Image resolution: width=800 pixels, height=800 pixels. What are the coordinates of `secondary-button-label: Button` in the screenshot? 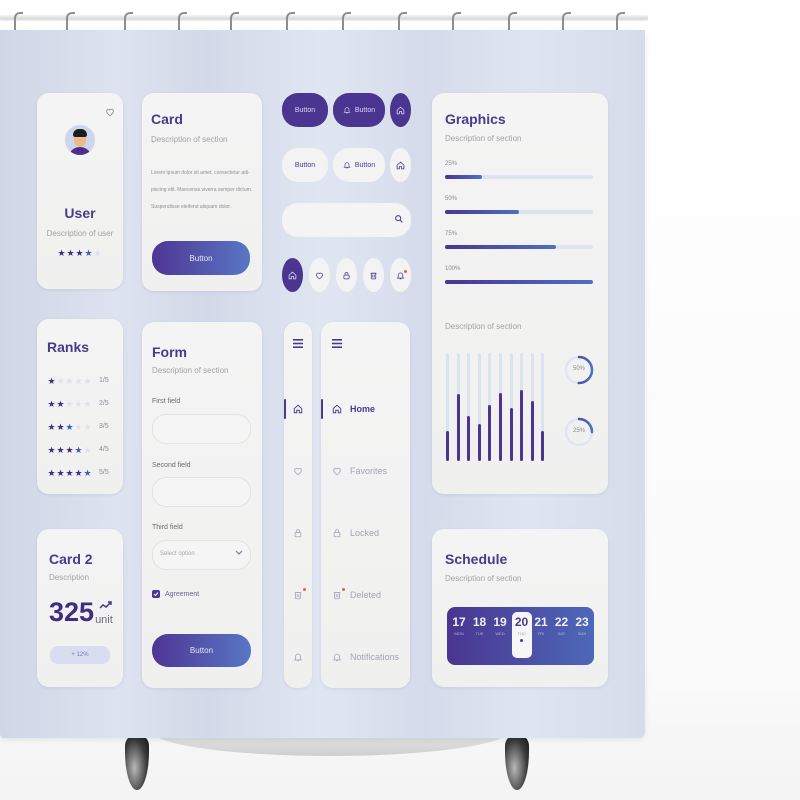 It's located at (305, 165).